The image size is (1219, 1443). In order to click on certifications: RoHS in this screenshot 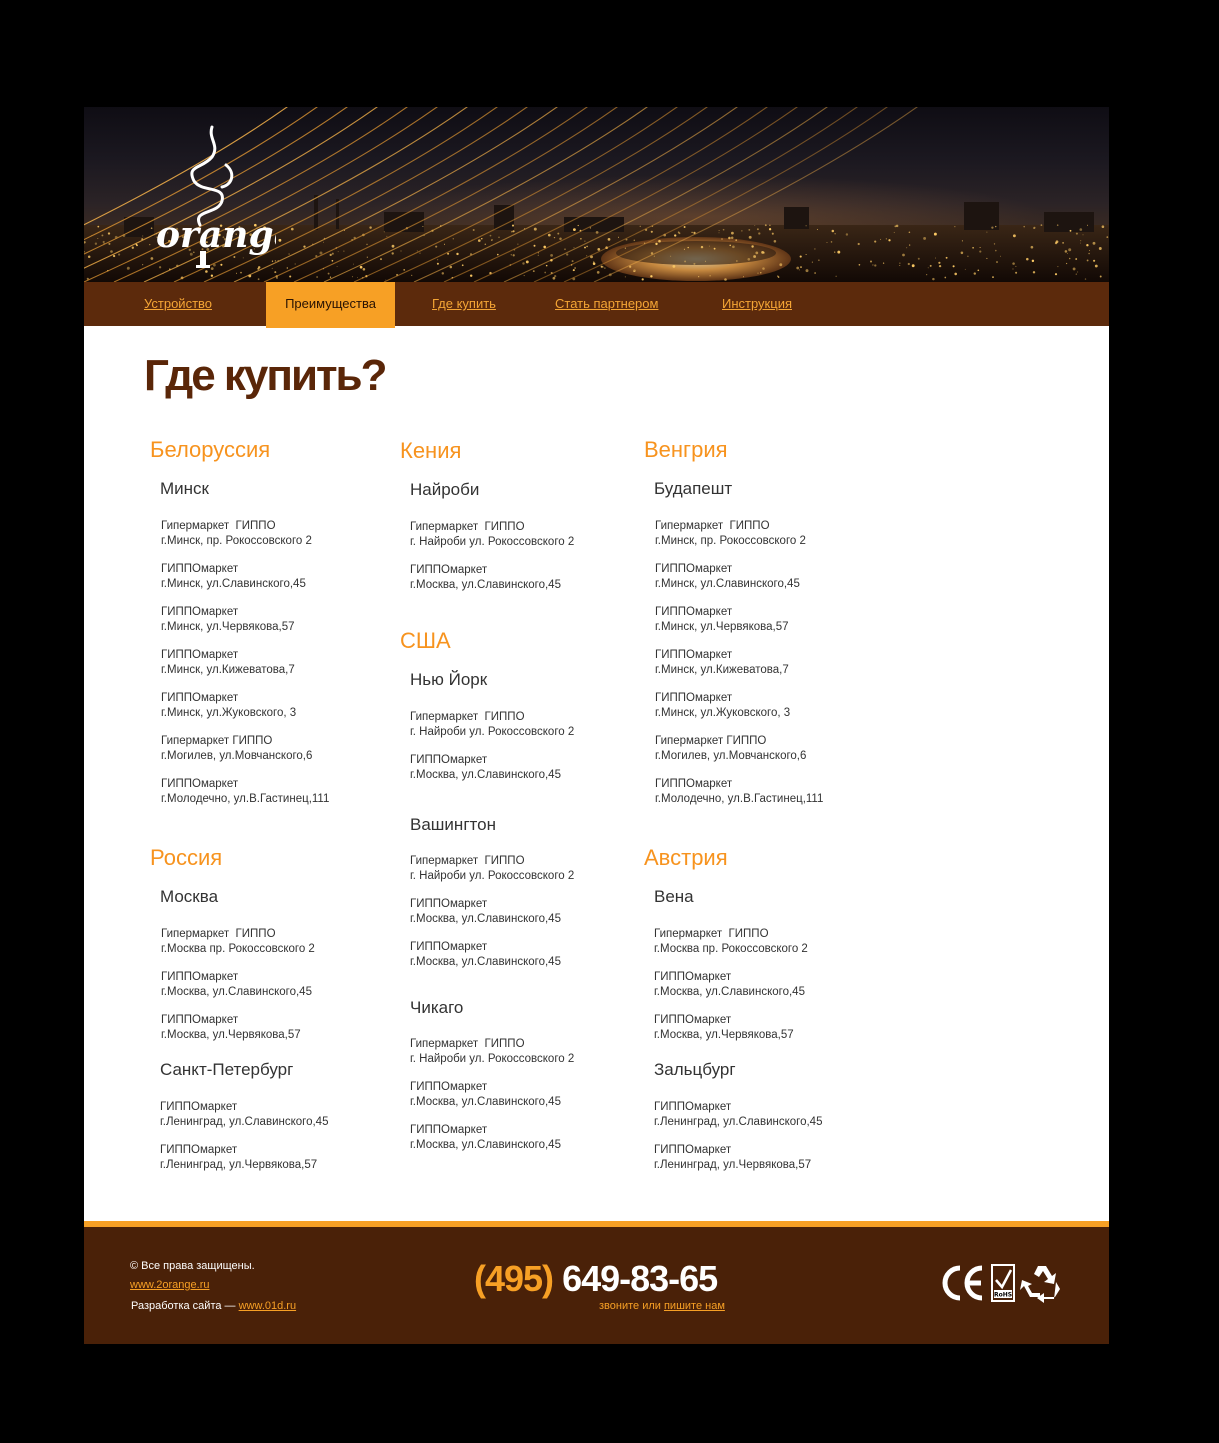, I will do `click(1000, 1285)`.